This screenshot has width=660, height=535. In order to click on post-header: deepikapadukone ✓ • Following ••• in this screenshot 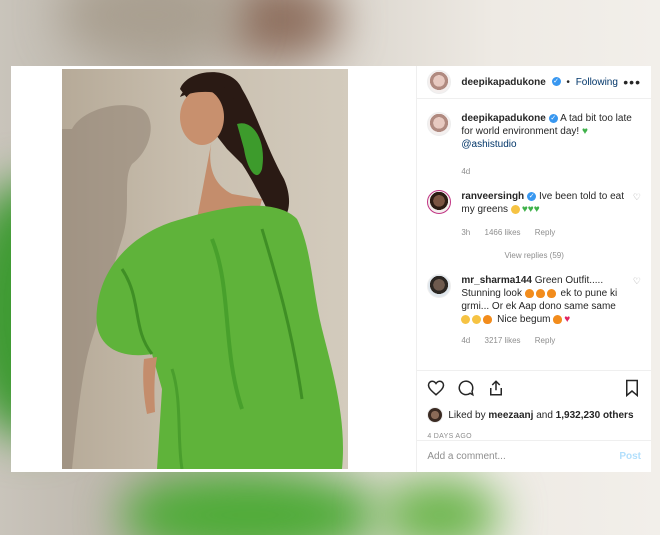, I will do `click(534, 82)`.